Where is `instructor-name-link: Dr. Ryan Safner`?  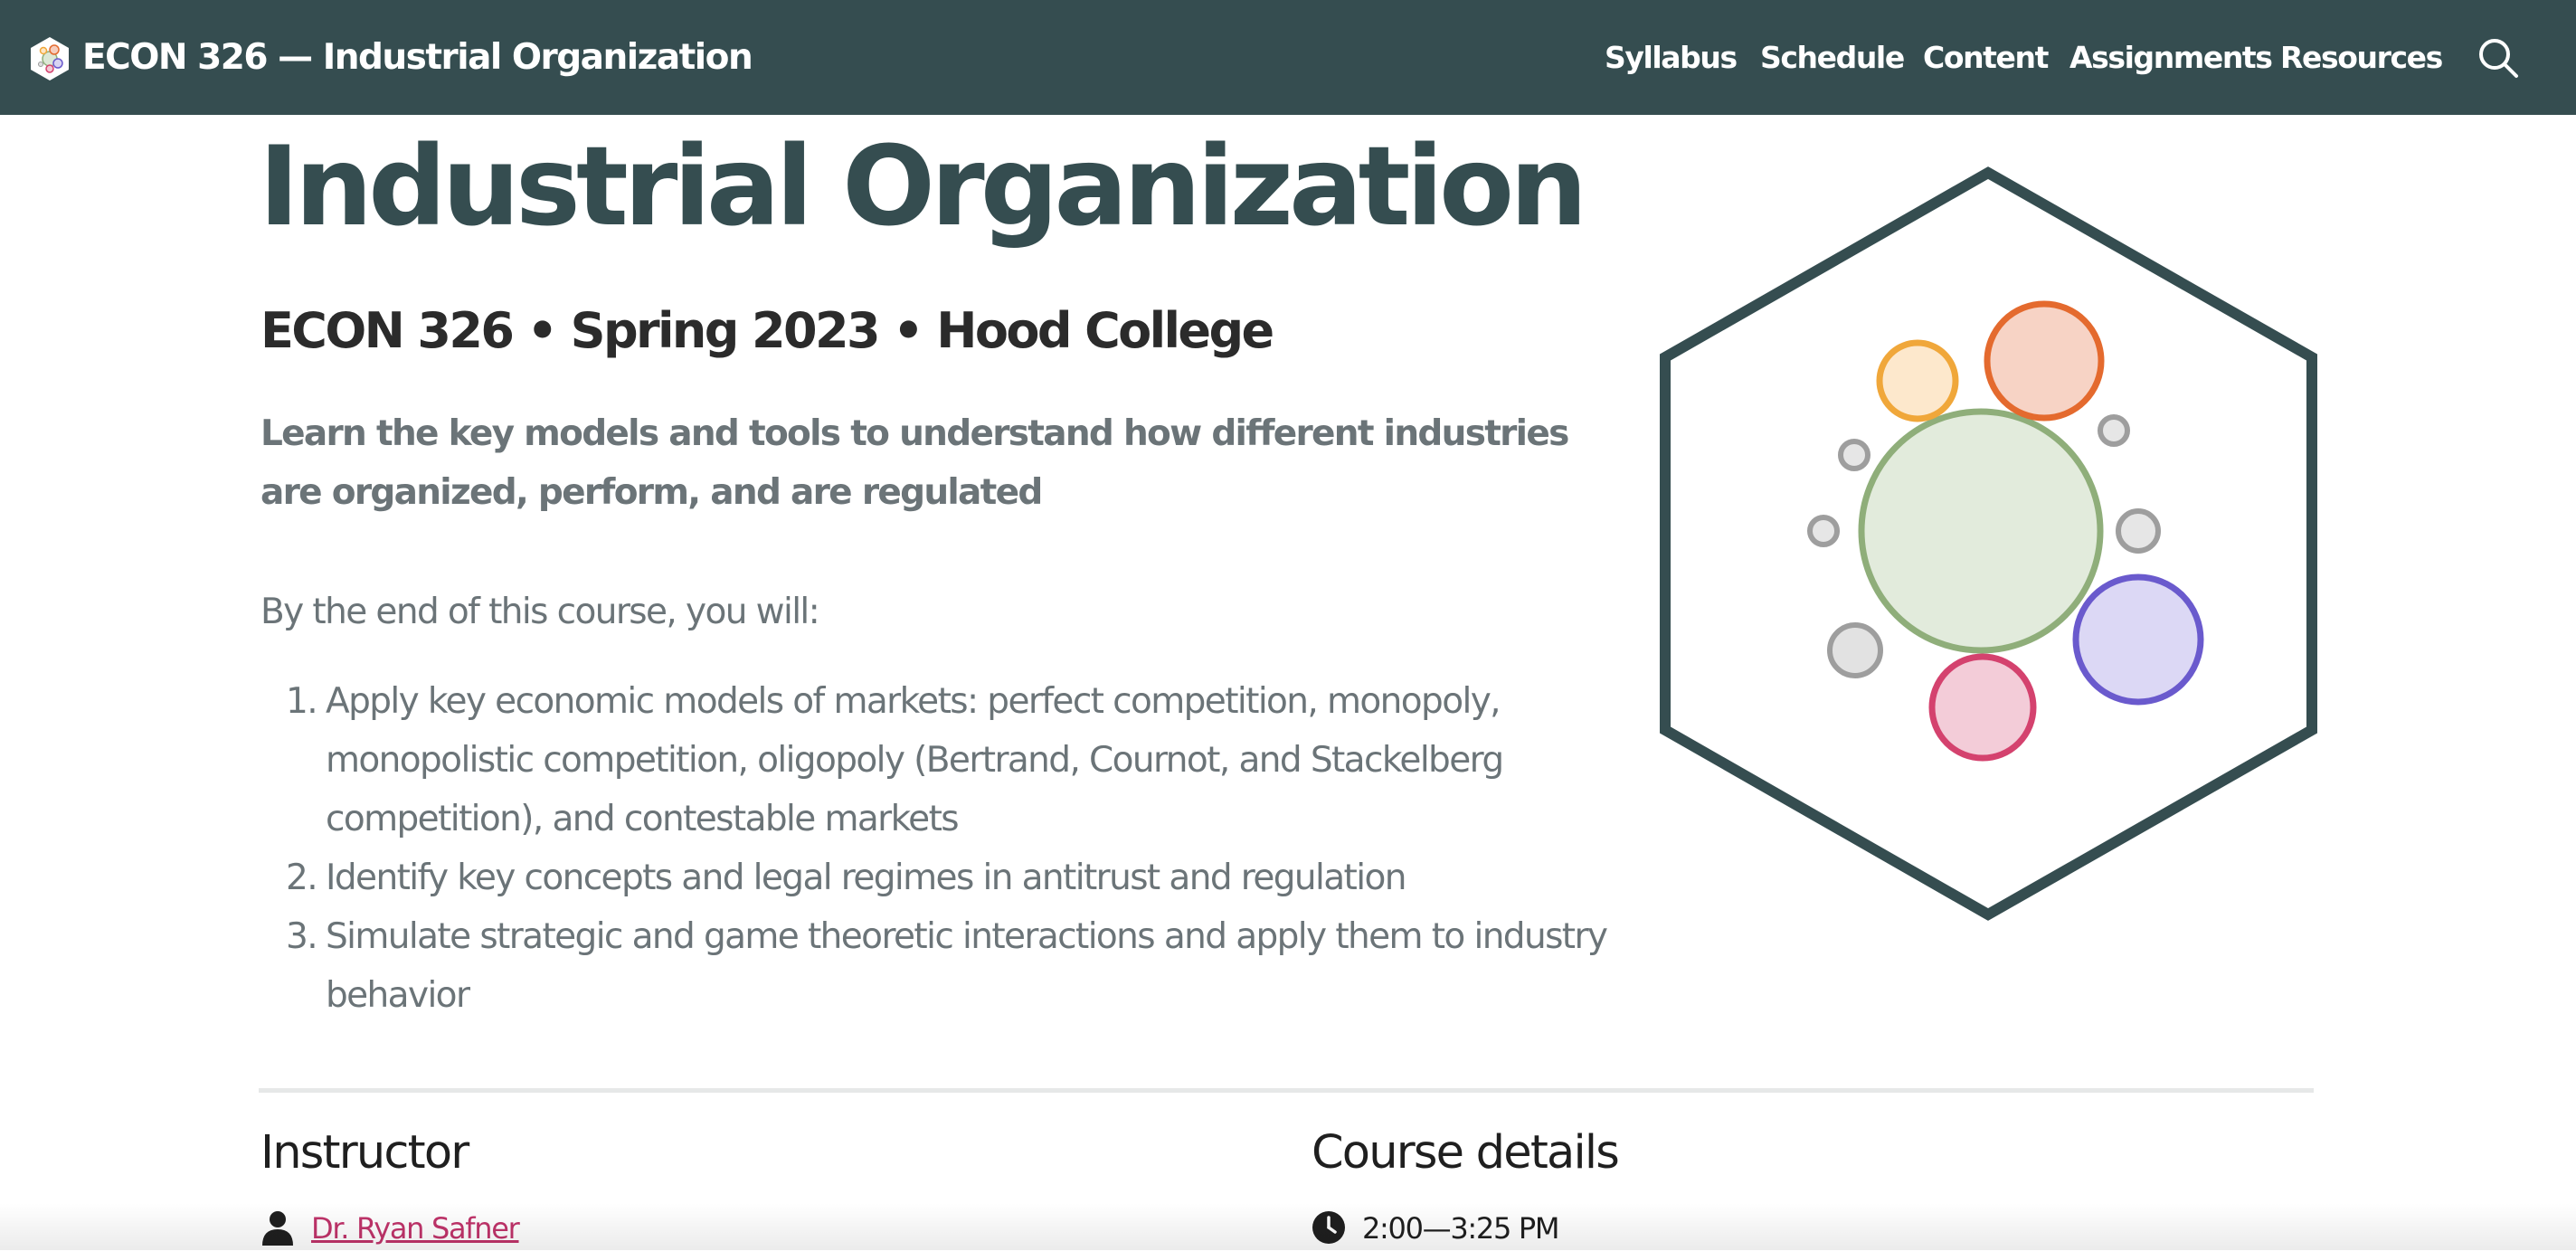
instructor-name-link: Dr. Ryan Safner is located at coordinates (416, 1228).